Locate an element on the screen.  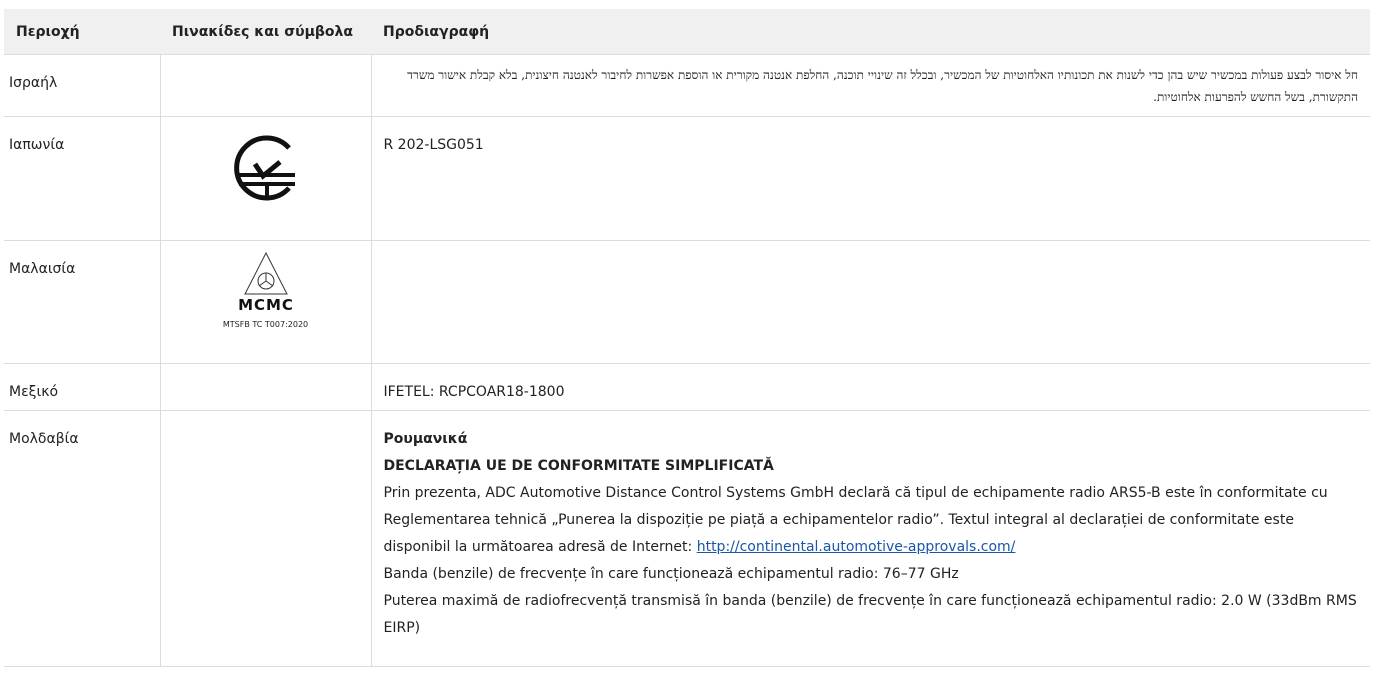
mcmc-logo: MCMC MTSFB TC T007:2020 is located at coordinates (266, 290).